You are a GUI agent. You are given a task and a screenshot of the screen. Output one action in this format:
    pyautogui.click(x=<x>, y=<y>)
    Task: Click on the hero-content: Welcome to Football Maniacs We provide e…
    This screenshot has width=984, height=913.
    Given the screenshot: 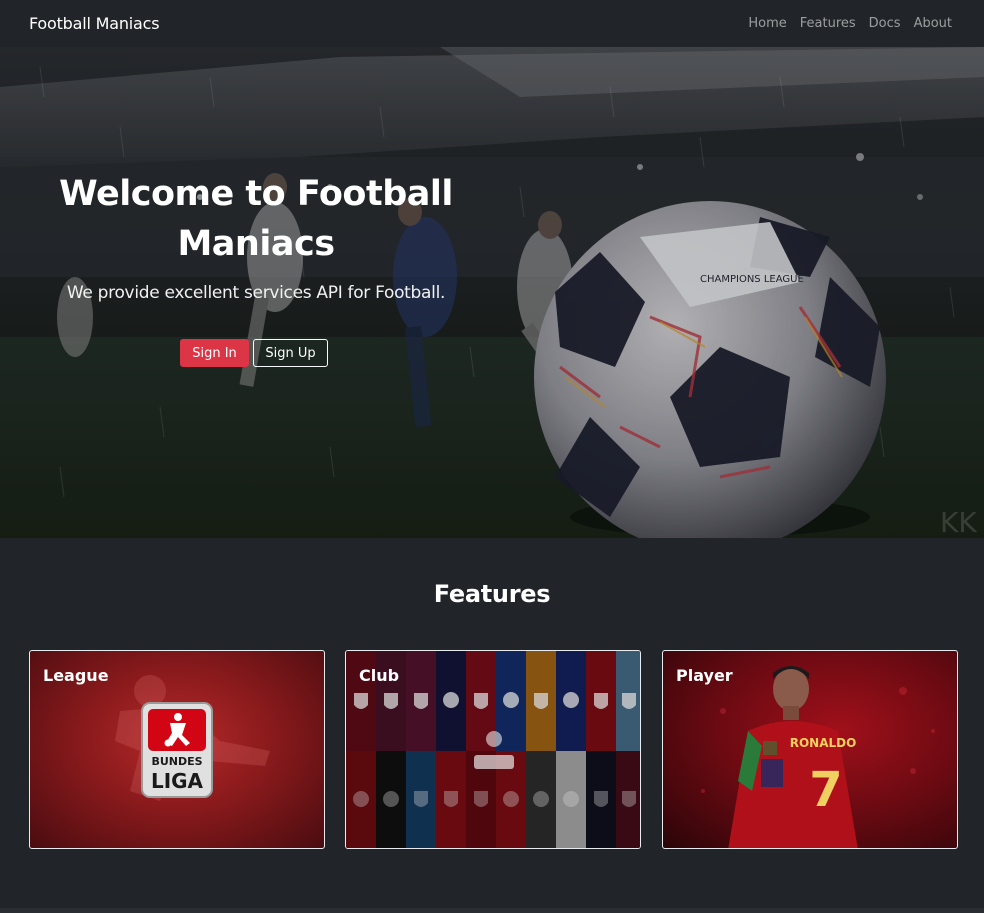 What is the action you would take?
    pyautogui.click(x=256, y=268)
    